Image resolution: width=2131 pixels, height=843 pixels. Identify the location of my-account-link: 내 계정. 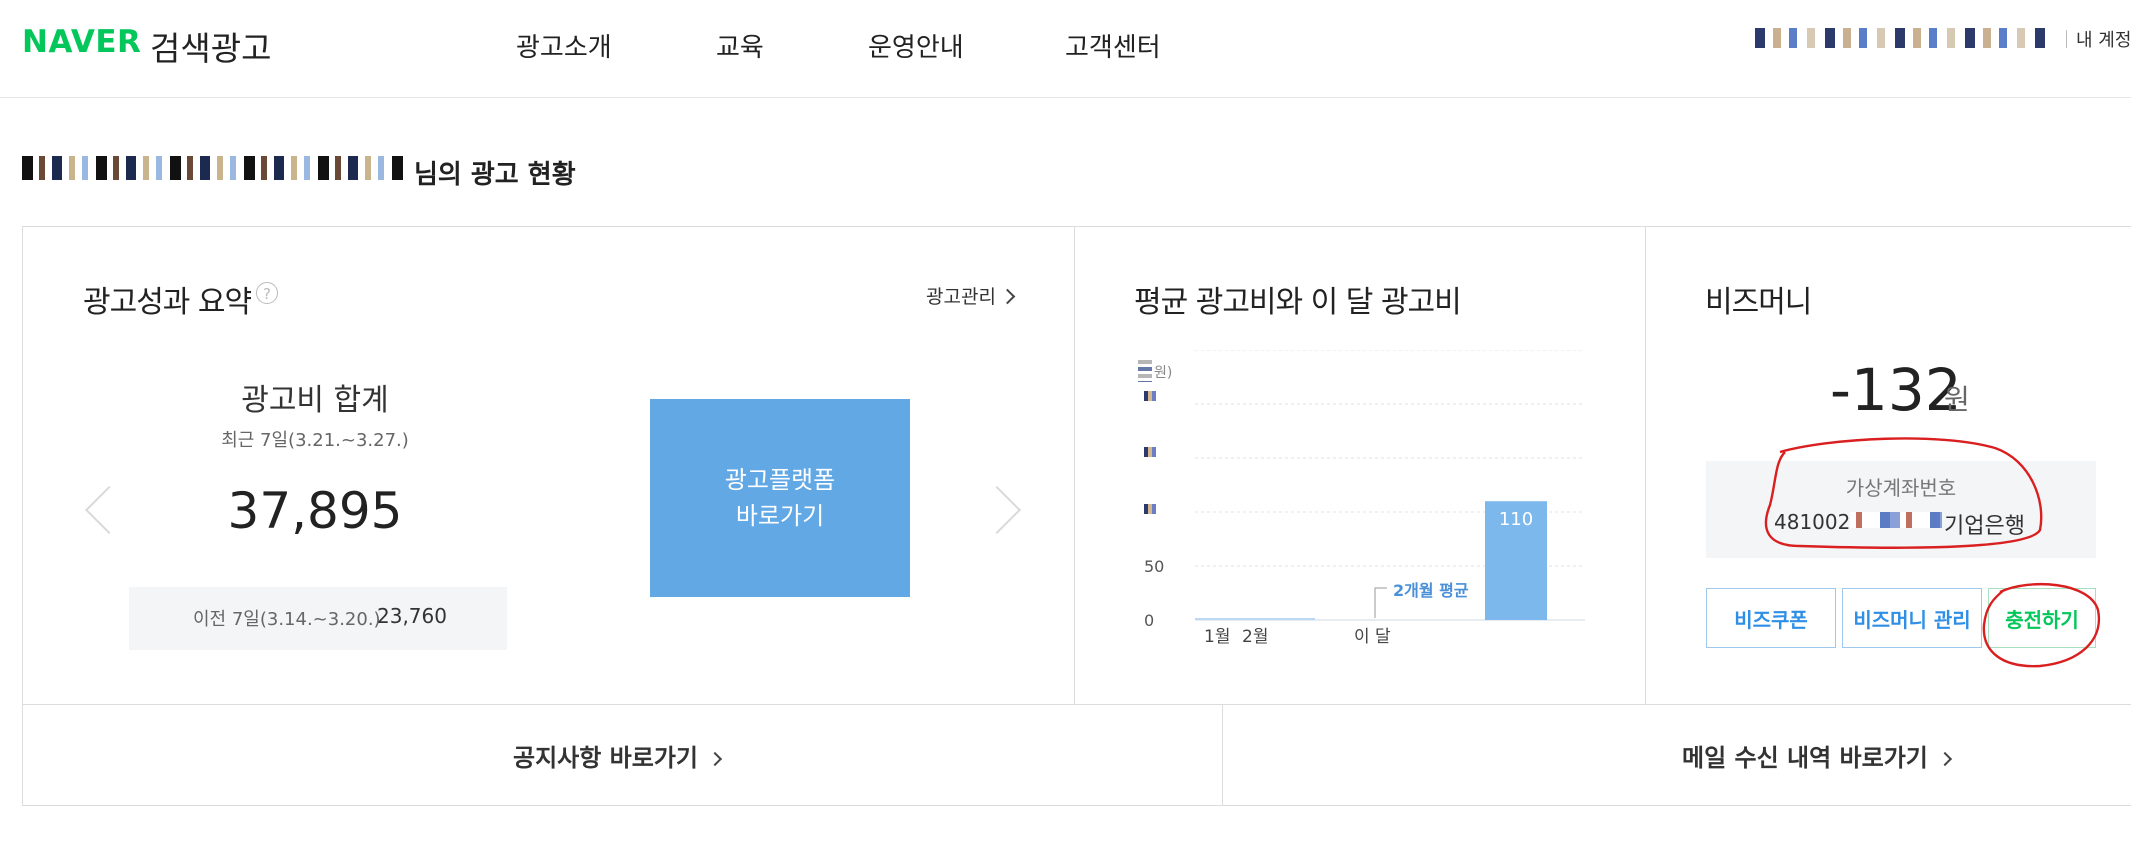
(2103, 39).